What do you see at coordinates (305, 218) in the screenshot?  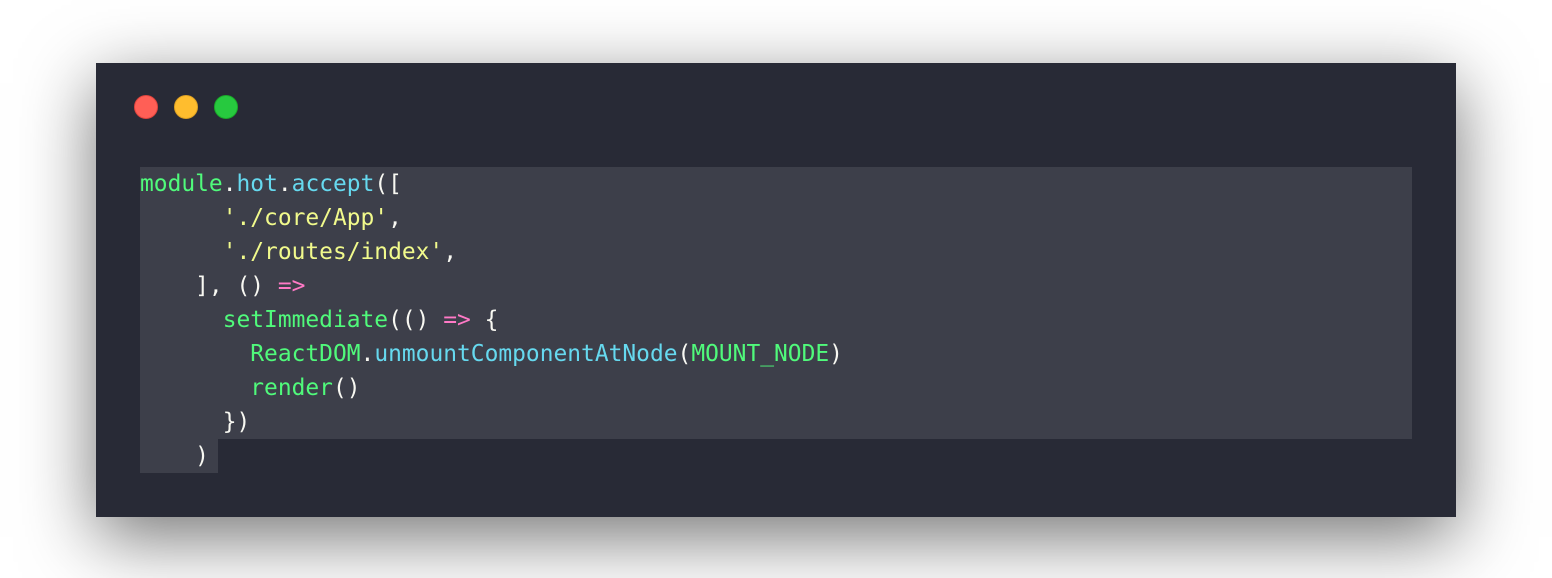 I see `code-token: './core/App'` at bounding box center [305, 218].